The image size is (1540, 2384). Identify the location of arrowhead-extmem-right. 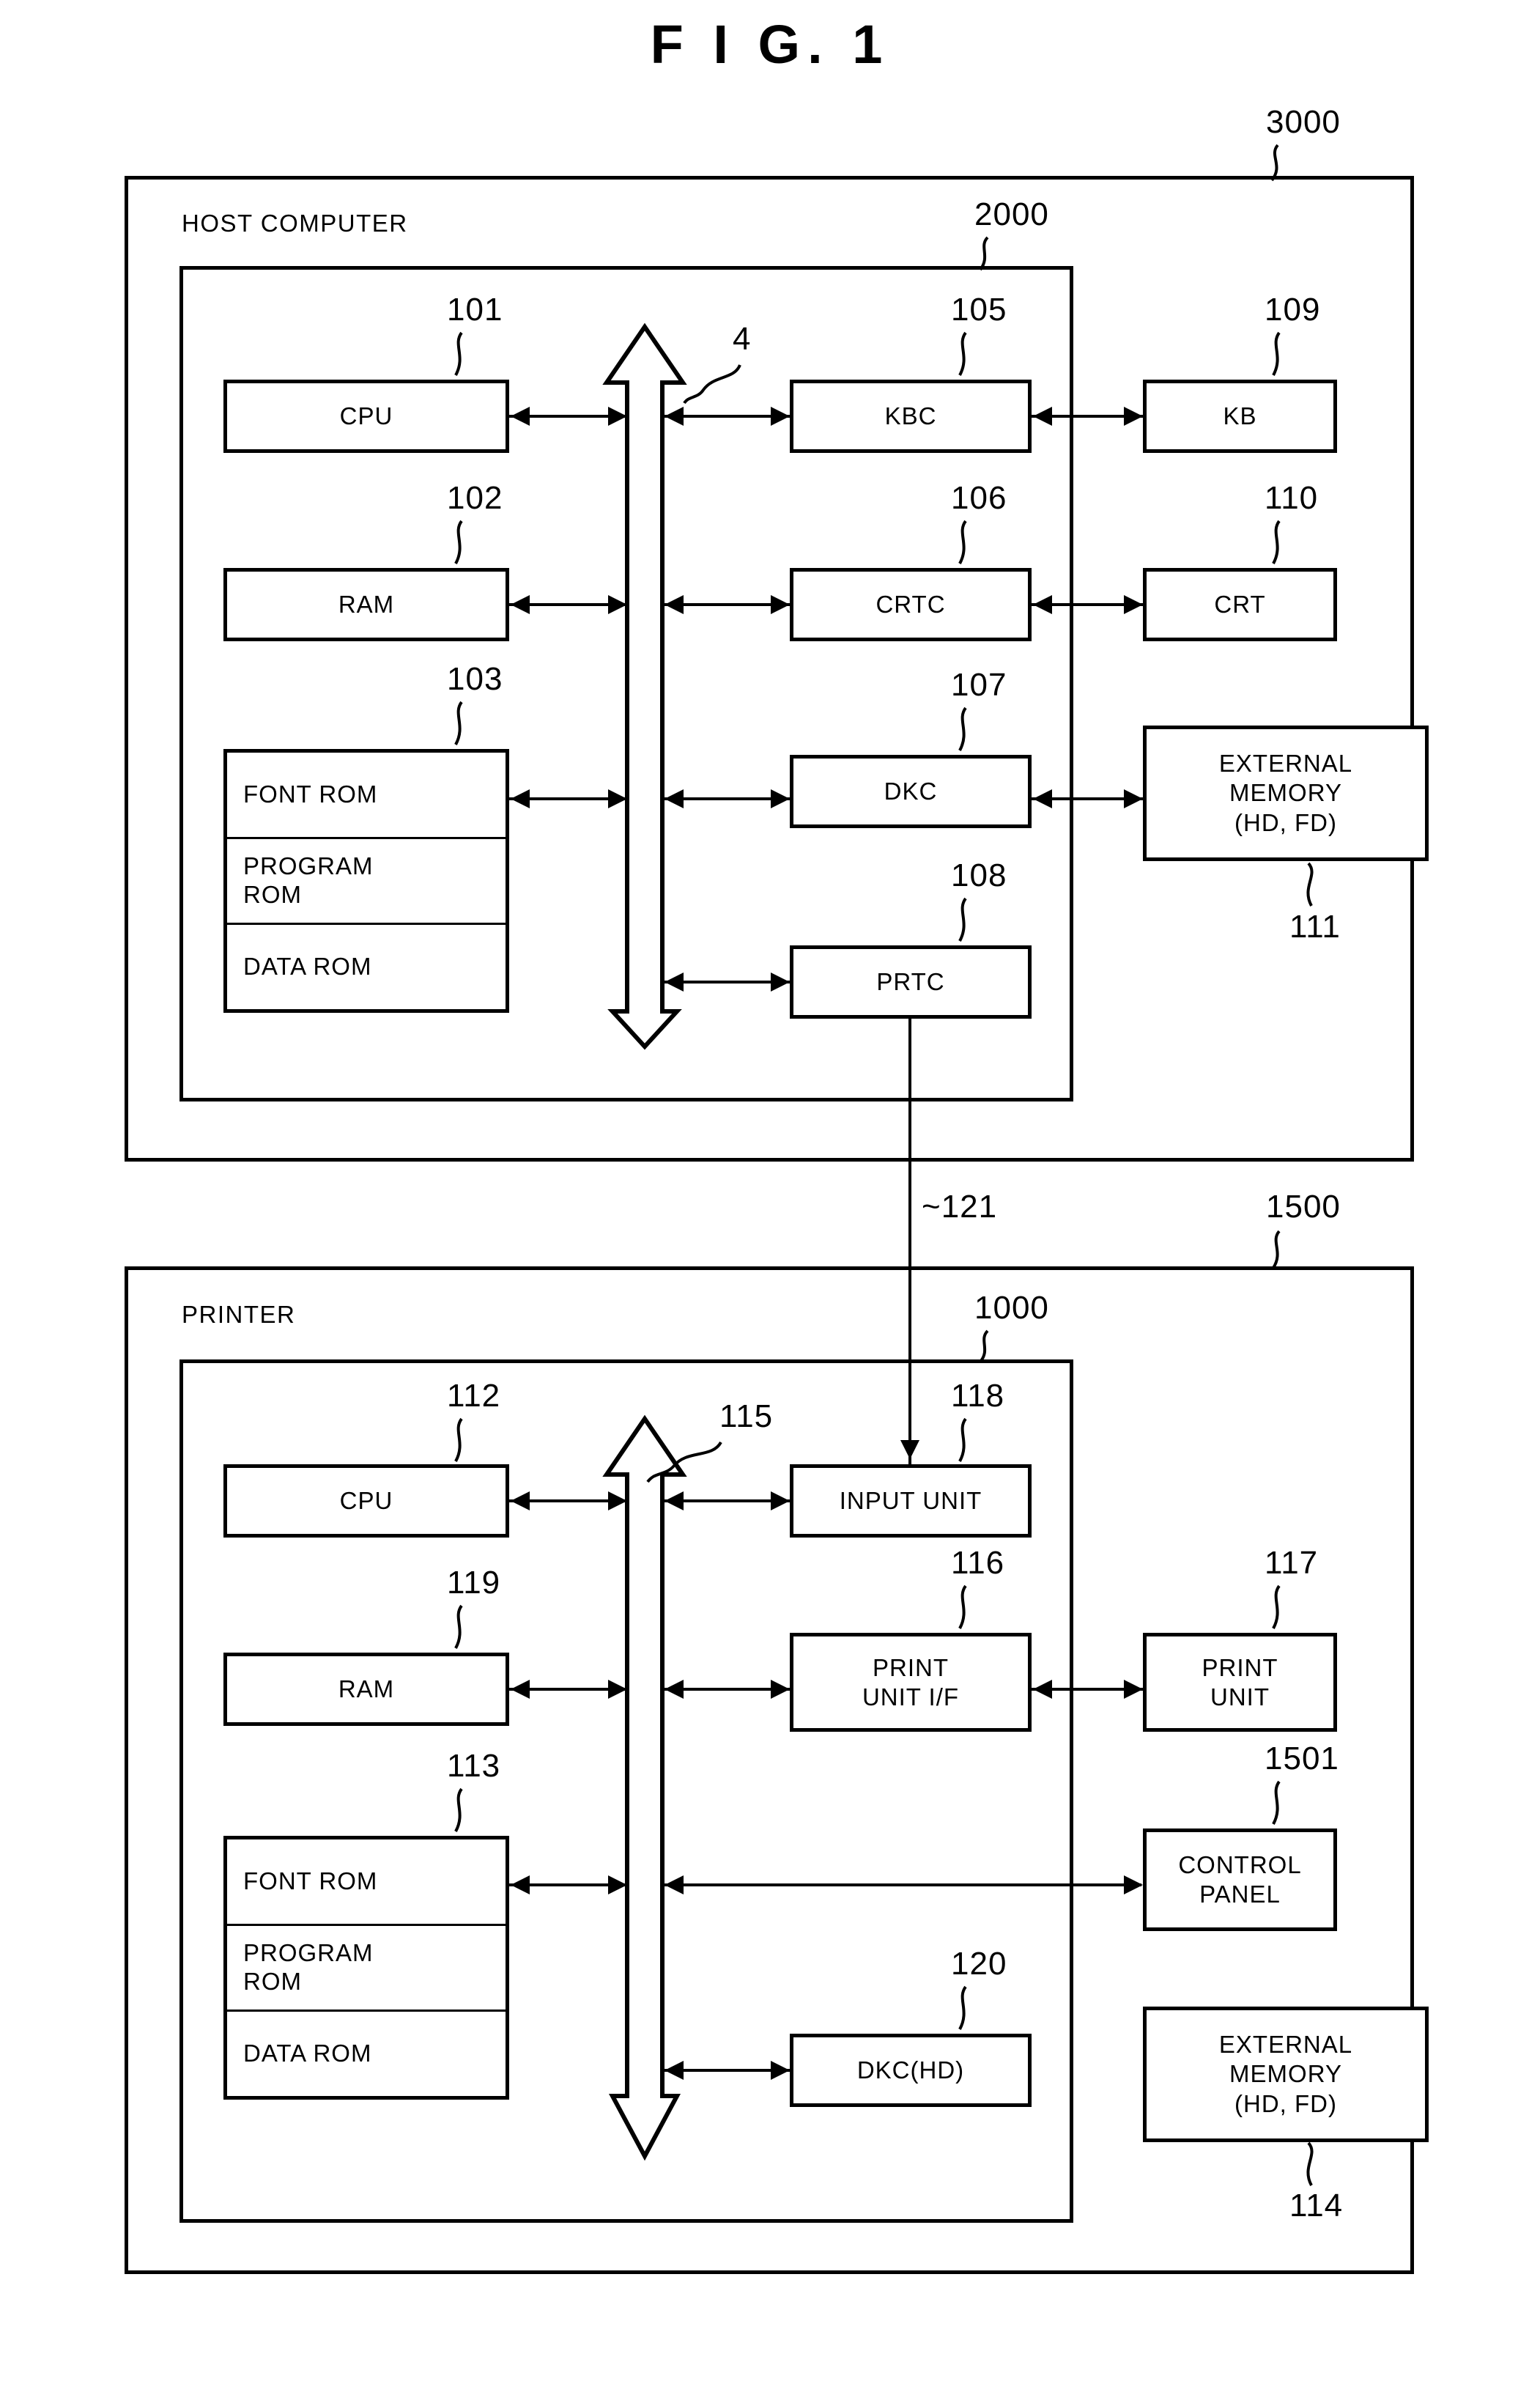
(1133, 798).